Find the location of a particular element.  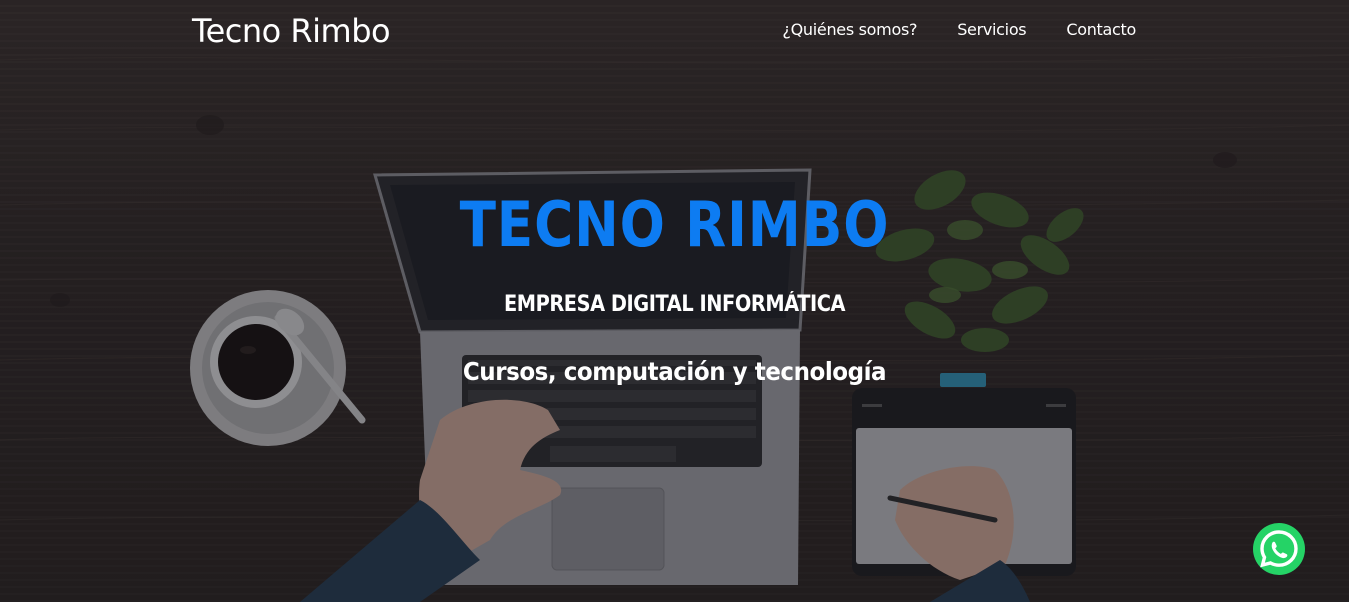

hero-subtitle: EMPRESA DIGITAL INFORMÁTICA is located at coordinates (674, 304).